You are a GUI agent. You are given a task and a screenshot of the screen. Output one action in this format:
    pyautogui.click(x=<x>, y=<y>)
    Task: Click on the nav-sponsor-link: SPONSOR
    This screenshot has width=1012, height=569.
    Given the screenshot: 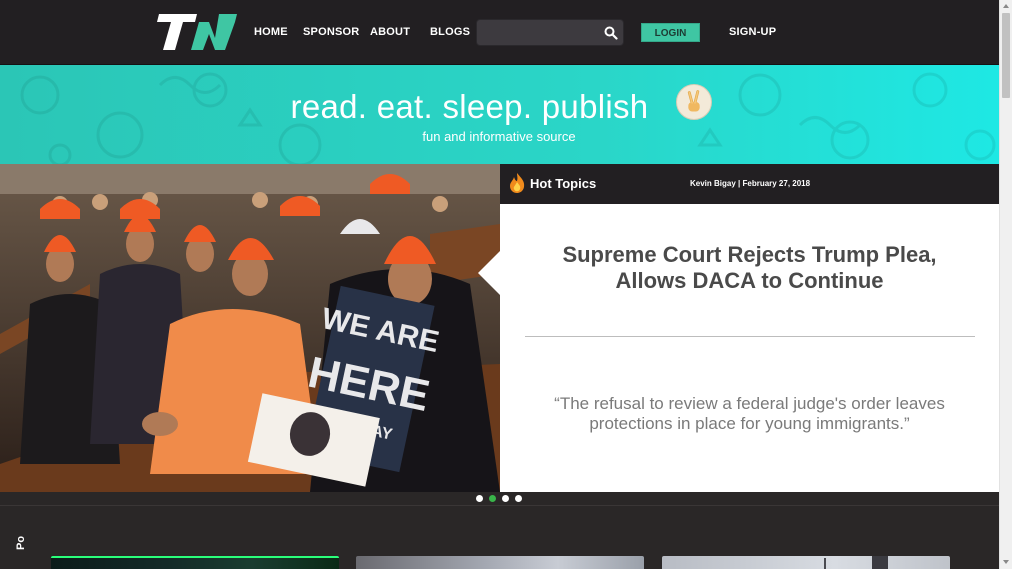 What is the action you would take?
    pyautogui.click(x=331, y=32)
    